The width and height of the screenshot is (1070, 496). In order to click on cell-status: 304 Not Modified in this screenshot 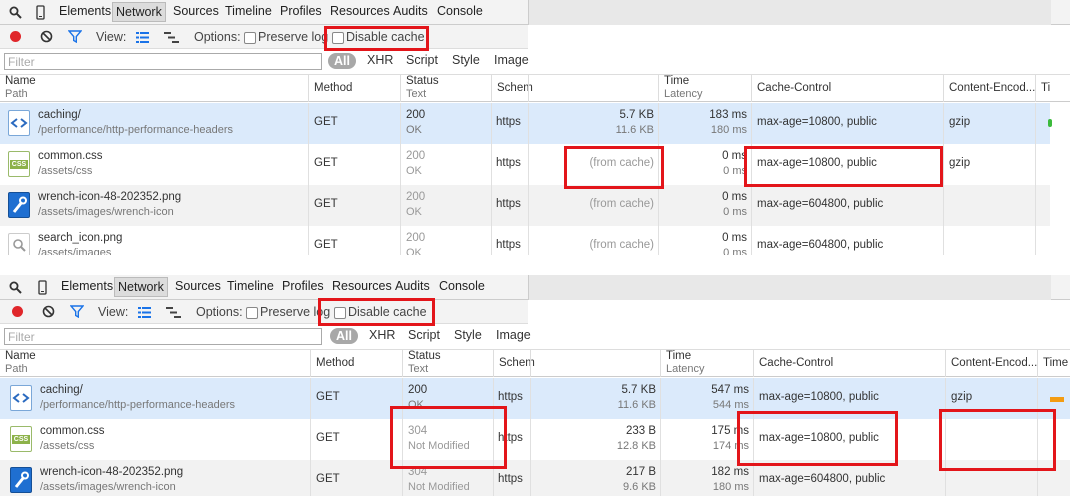, I will do `click(447, 439)`.